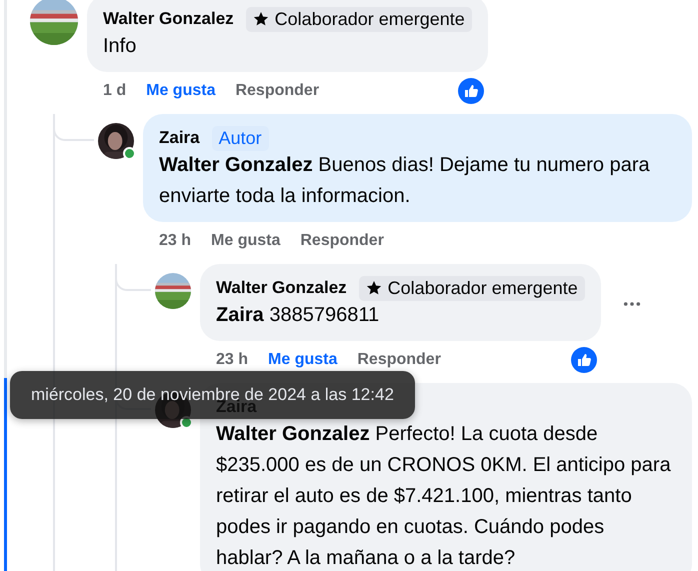 The width and height of the screenshot is (698, 571). Describe the element at coordinates (298, 315) in the screenshot. I see `comment-text: Zaira 3885796811` at that location.